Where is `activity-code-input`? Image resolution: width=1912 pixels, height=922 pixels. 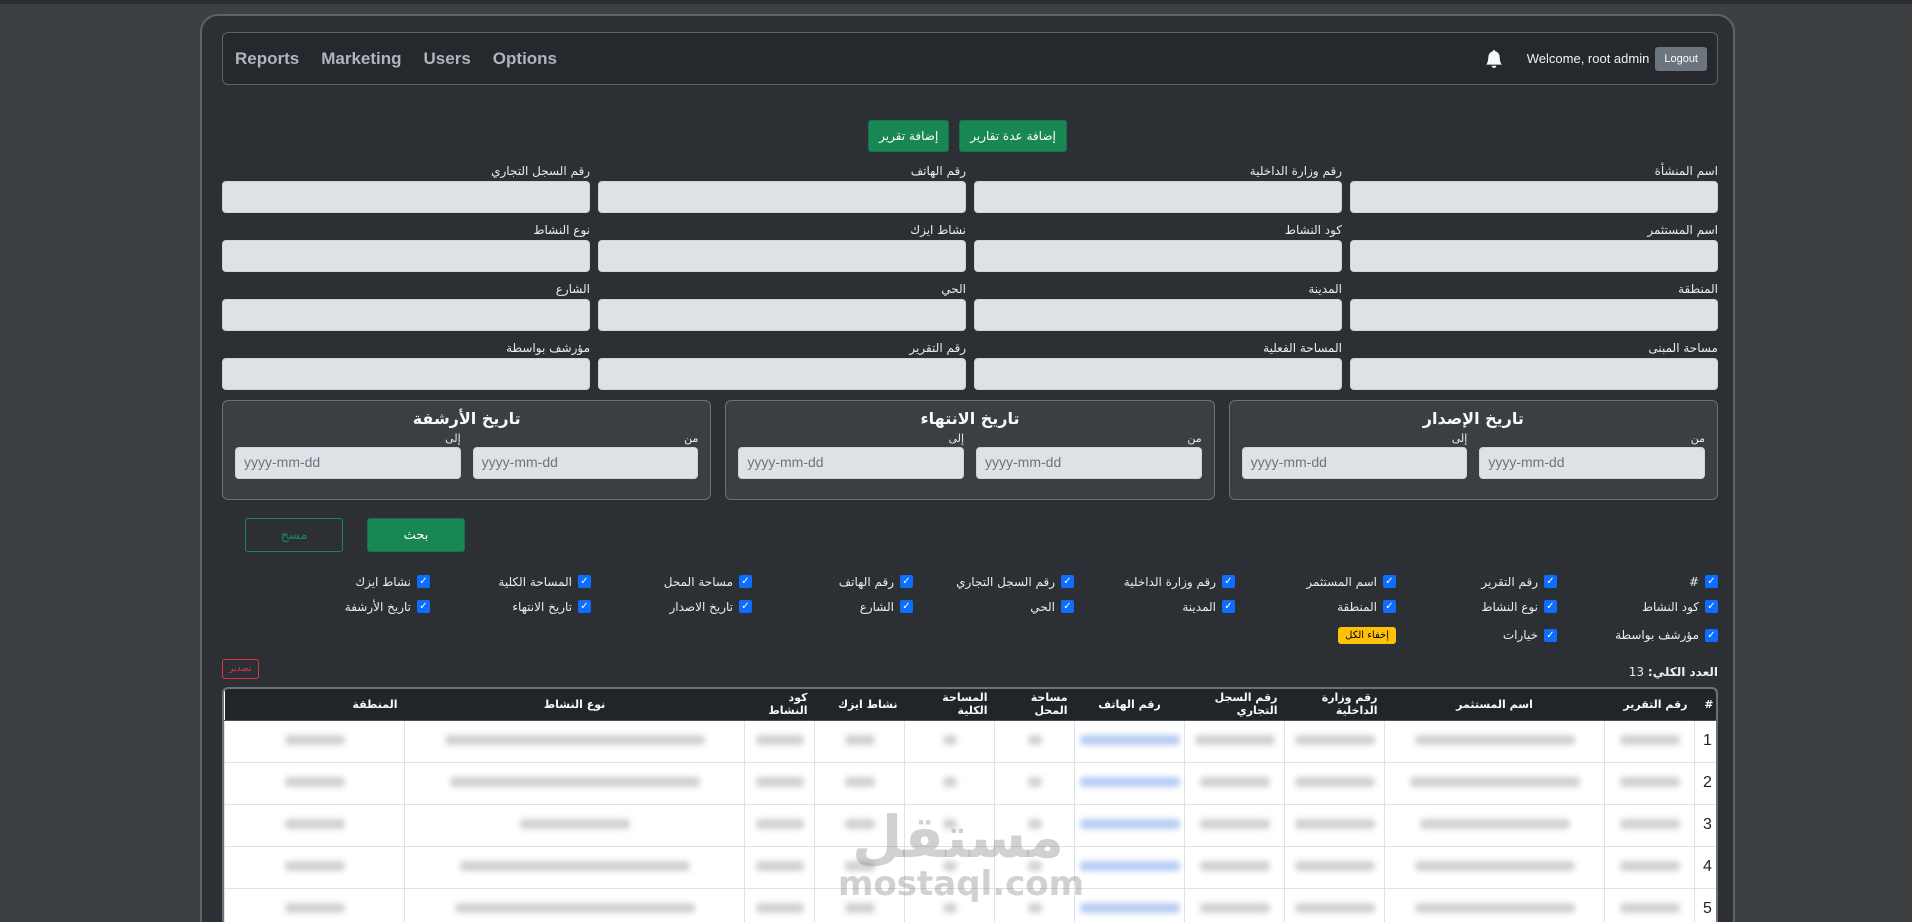 activity-code-input is located at coordinates (1158, 256).